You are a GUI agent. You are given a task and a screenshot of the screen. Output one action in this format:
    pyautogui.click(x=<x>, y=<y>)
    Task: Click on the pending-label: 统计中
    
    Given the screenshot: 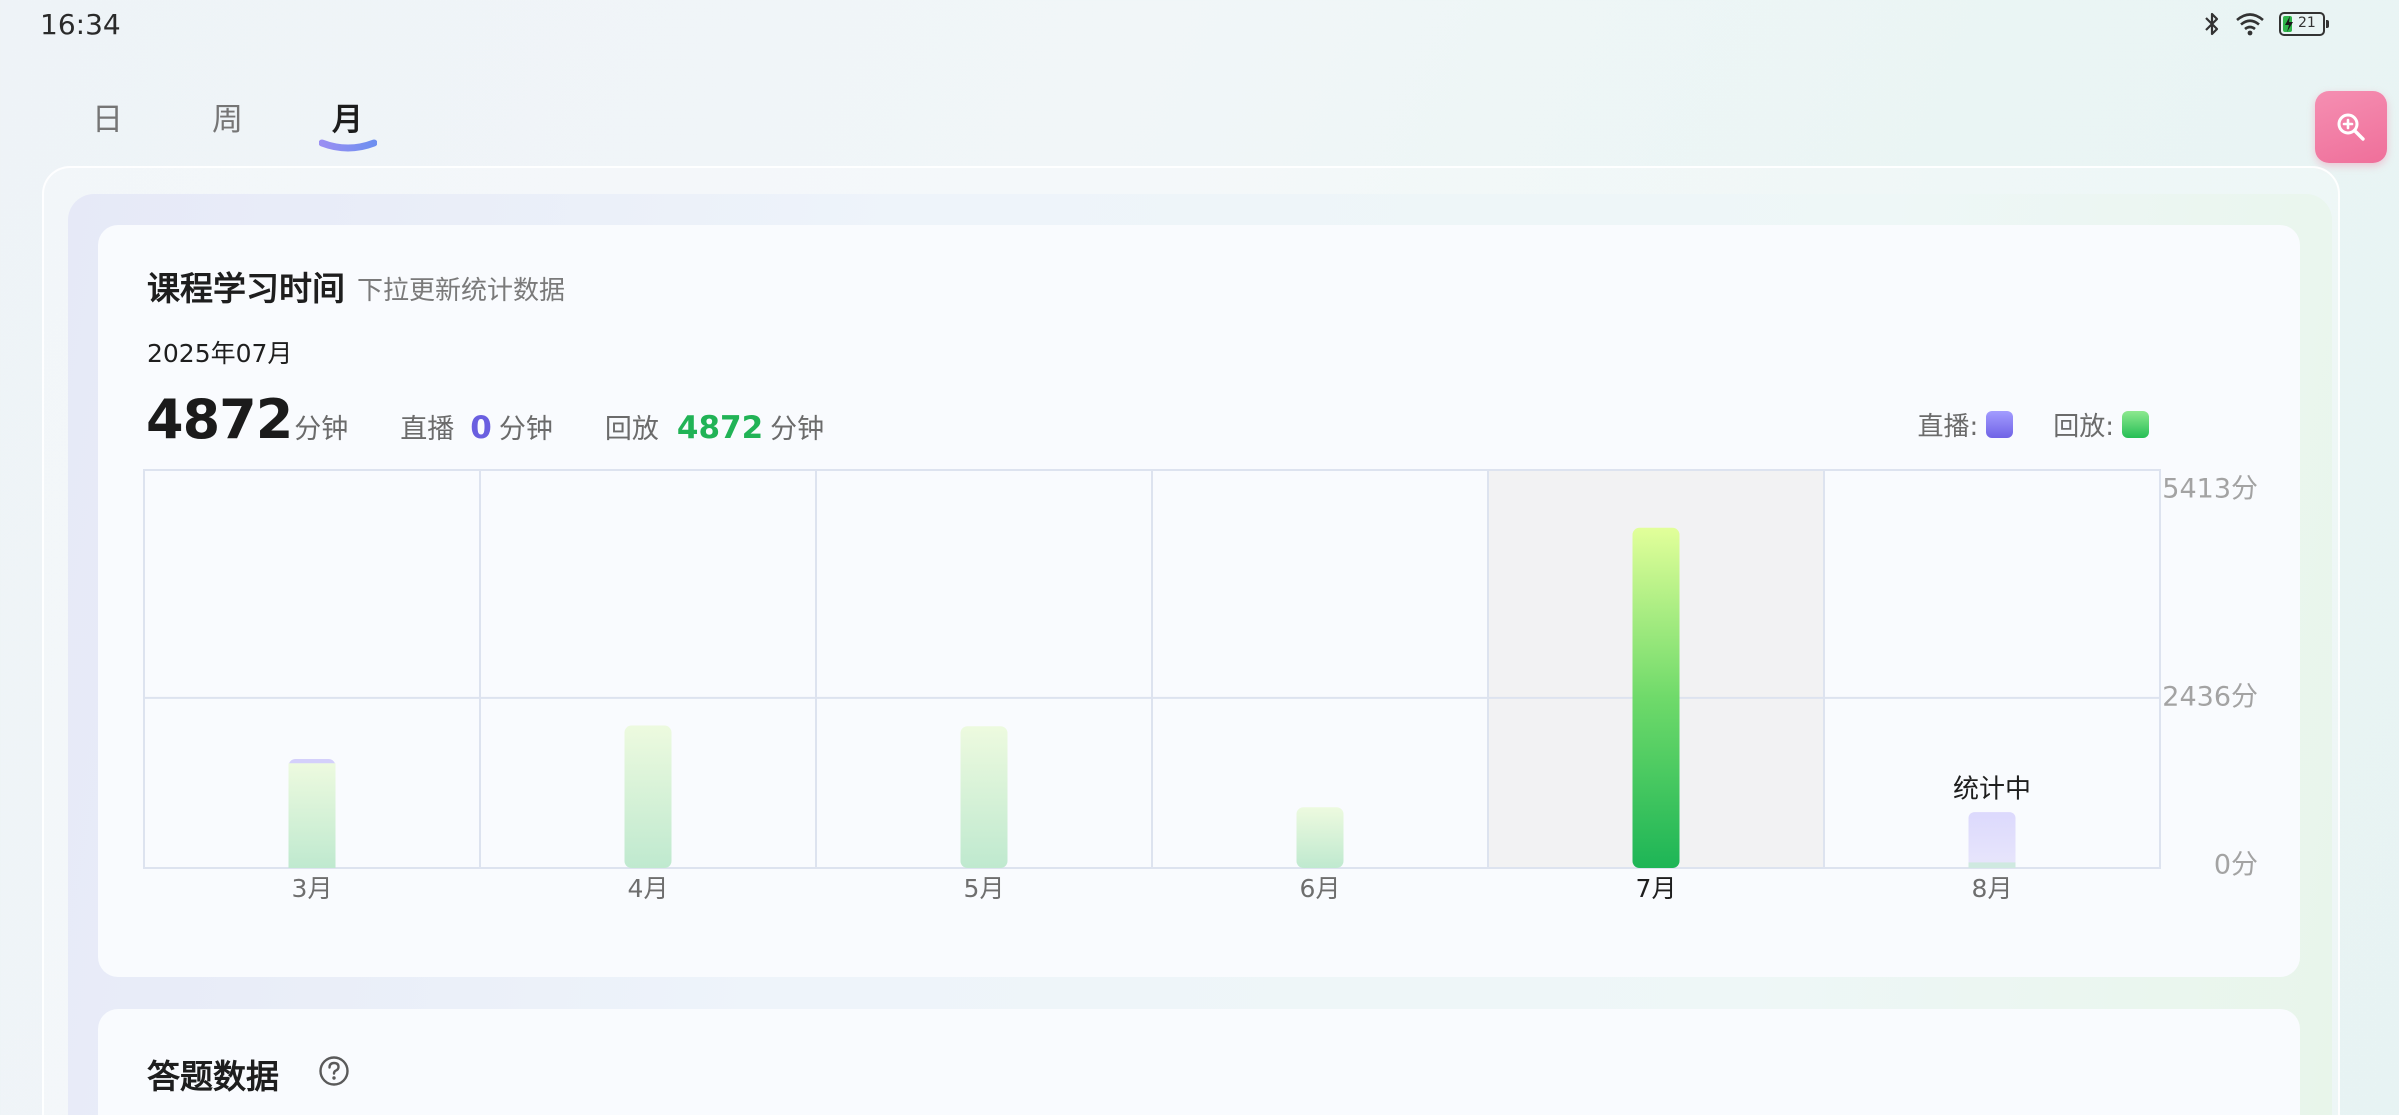 What is the action you would take?
    pyautogui.click(x=1992, y=790)
    